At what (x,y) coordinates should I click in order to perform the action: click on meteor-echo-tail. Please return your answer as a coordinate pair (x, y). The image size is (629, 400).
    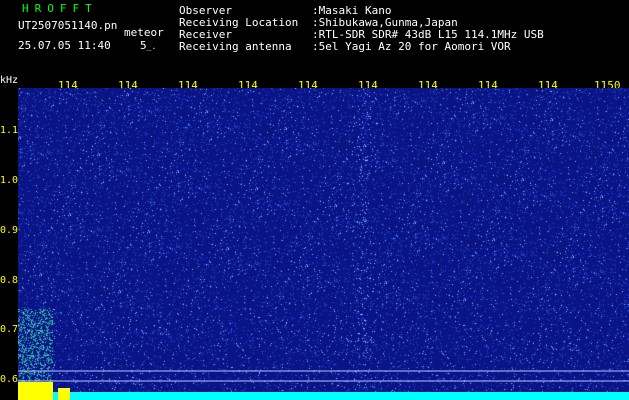
    Looking at the image, I should click on (64, 394).